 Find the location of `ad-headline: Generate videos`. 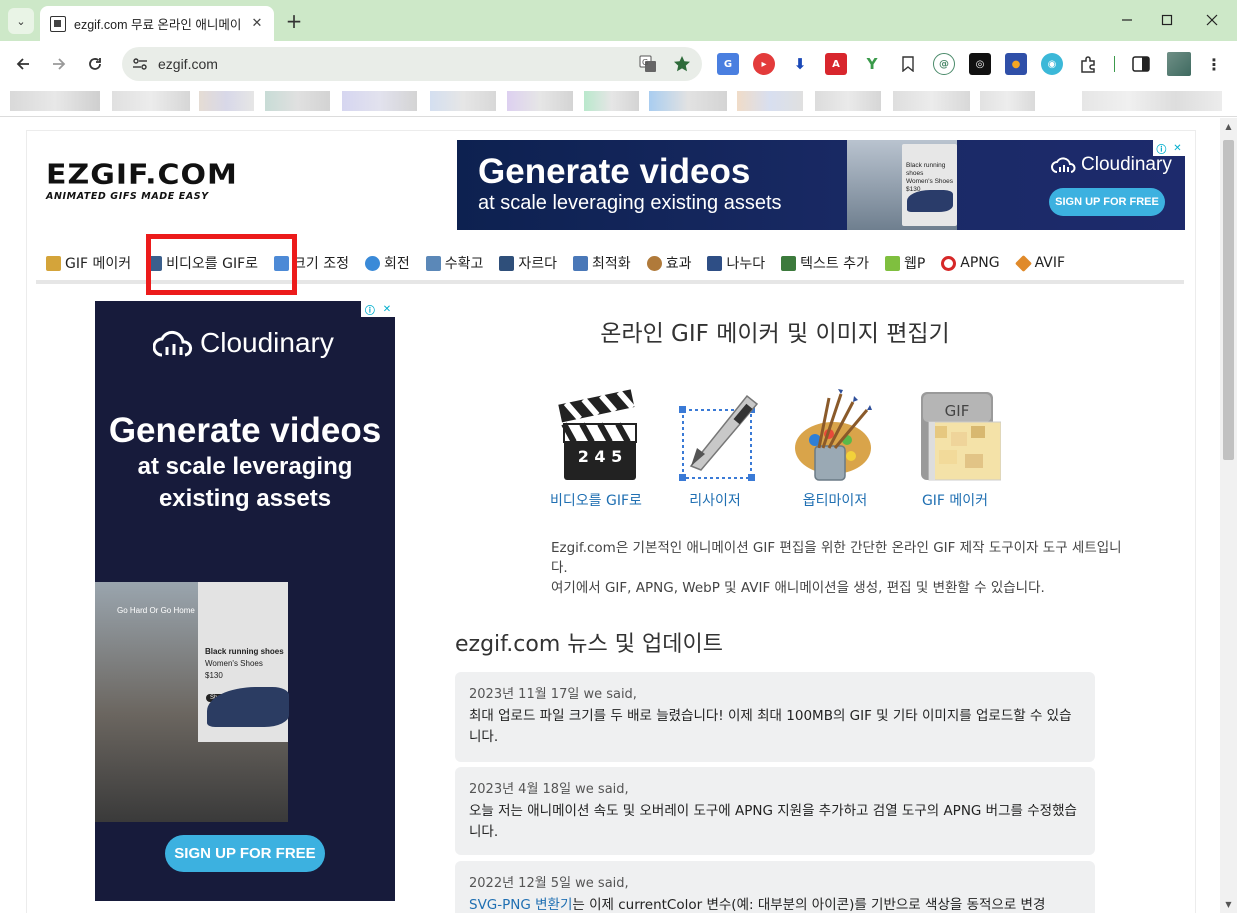

ad-headline: Generate videos is located at coordinates (614, 171).